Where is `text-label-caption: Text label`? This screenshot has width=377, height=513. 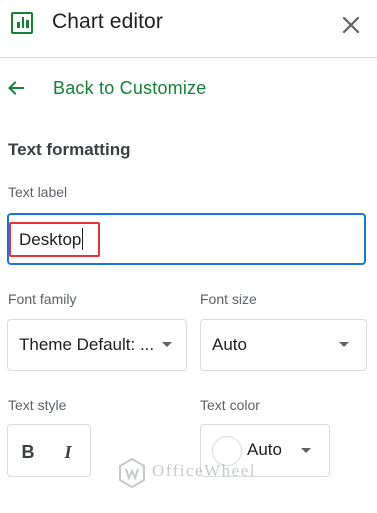 text-label-caption: Text label is located at coordinates (38, 192).